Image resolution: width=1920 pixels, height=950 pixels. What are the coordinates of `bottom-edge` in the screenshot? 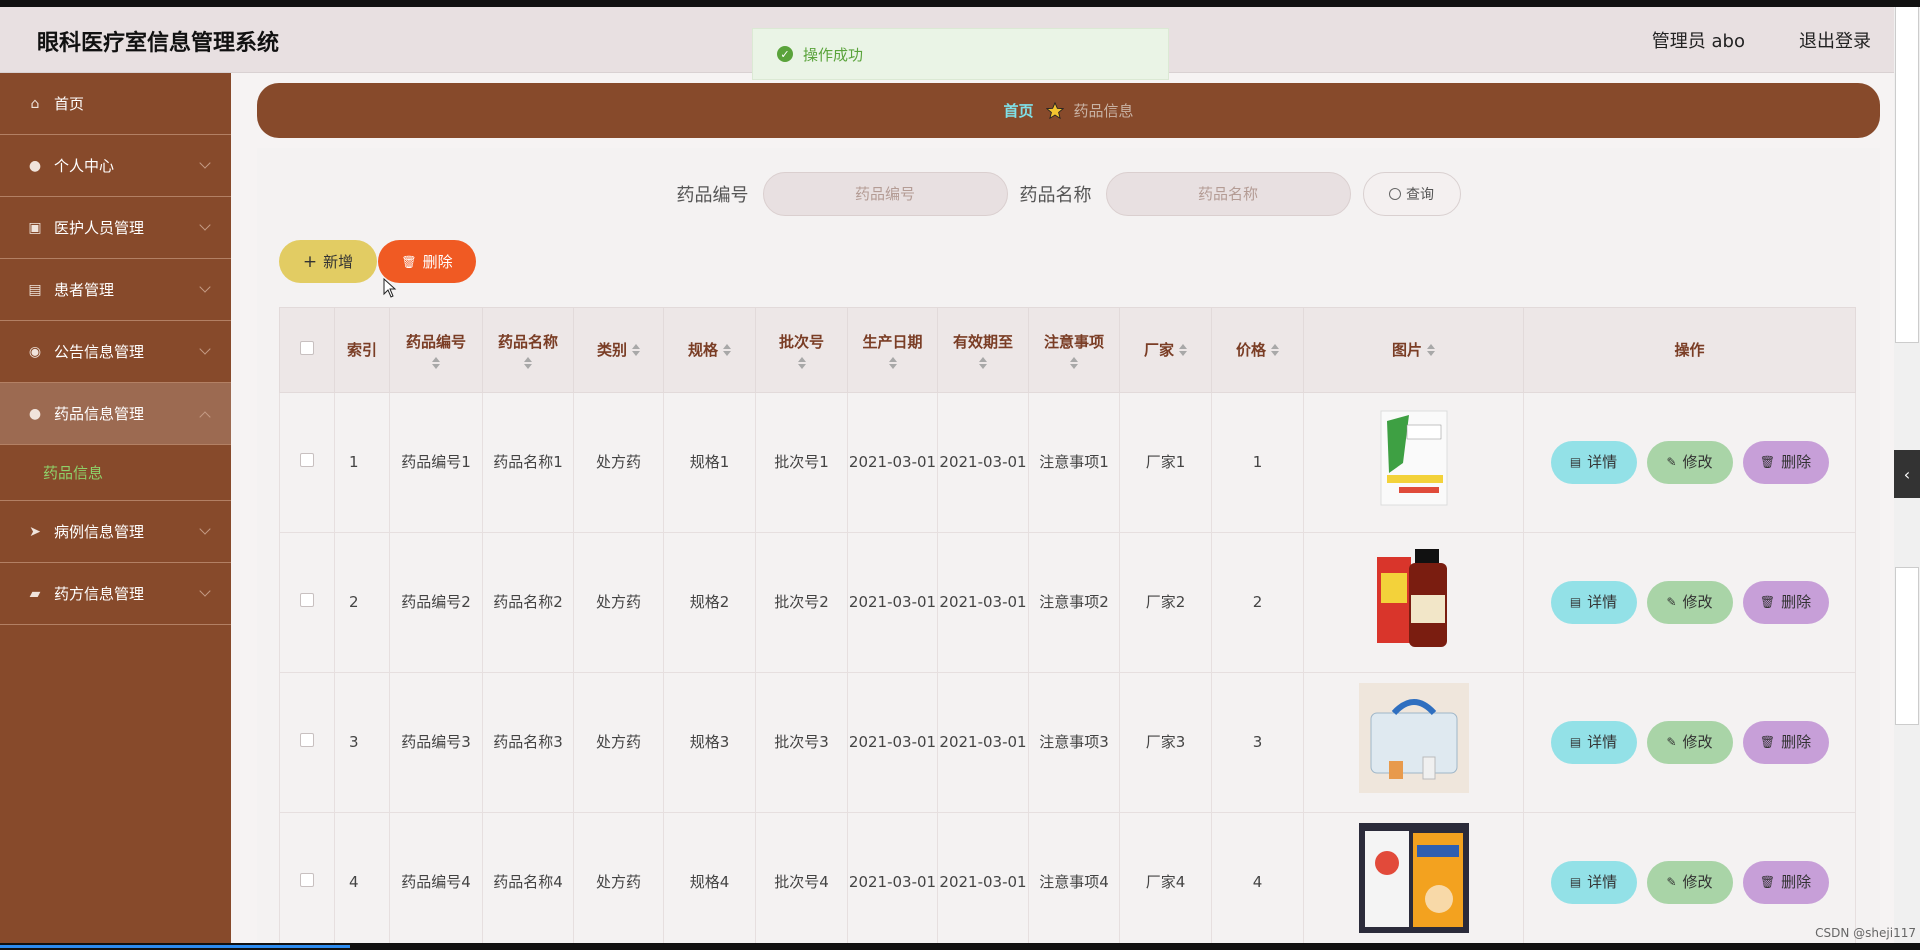 It's located at (960, 946).